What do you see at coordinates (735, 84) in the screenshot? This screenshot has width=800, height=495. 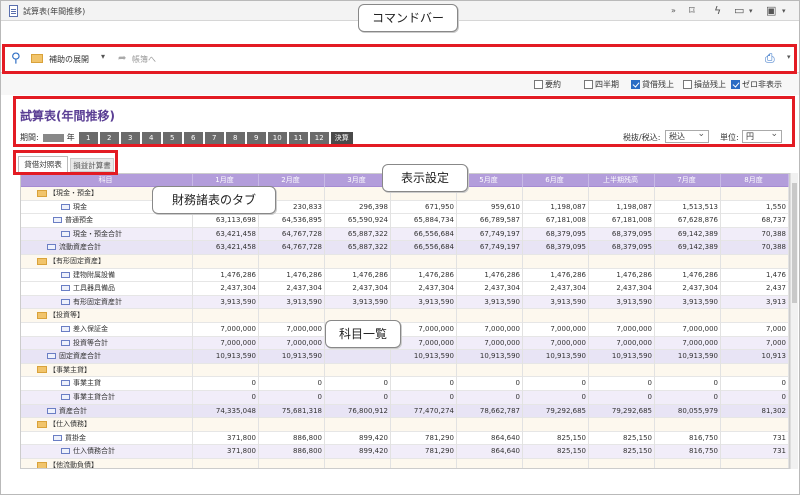 I see `zero-hide-checkbox` at bounding box center [735, 84].